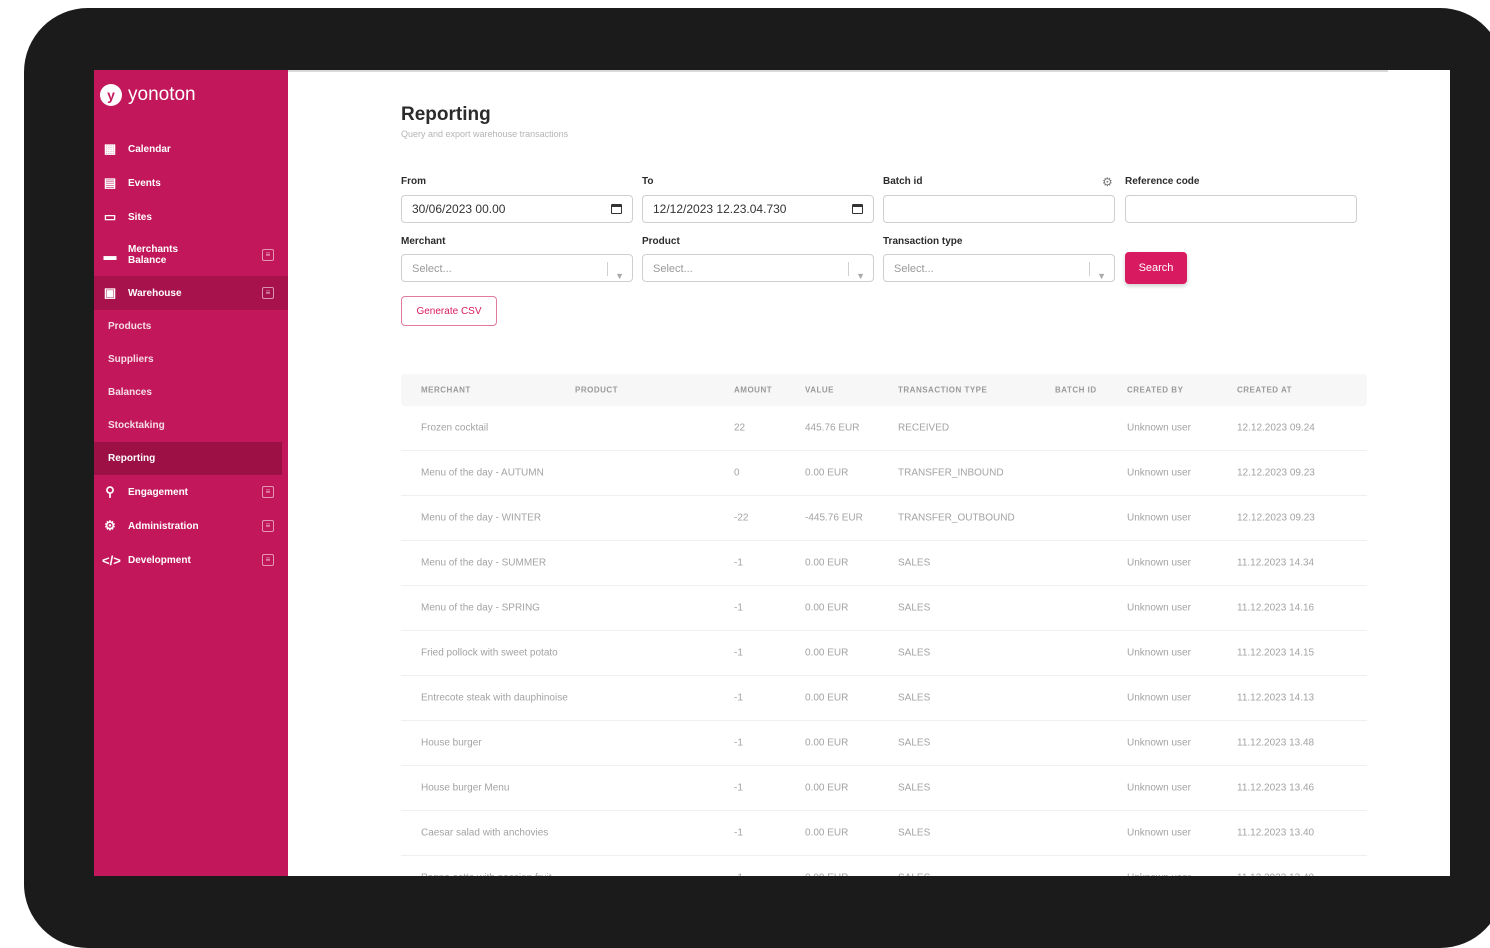 This screenshot has width=1490, height=948. What do you see at coordinates (155, 293) in the screenshot?
I see `sidebar-item-label: Warehouse` at bounding box center [155, 293].